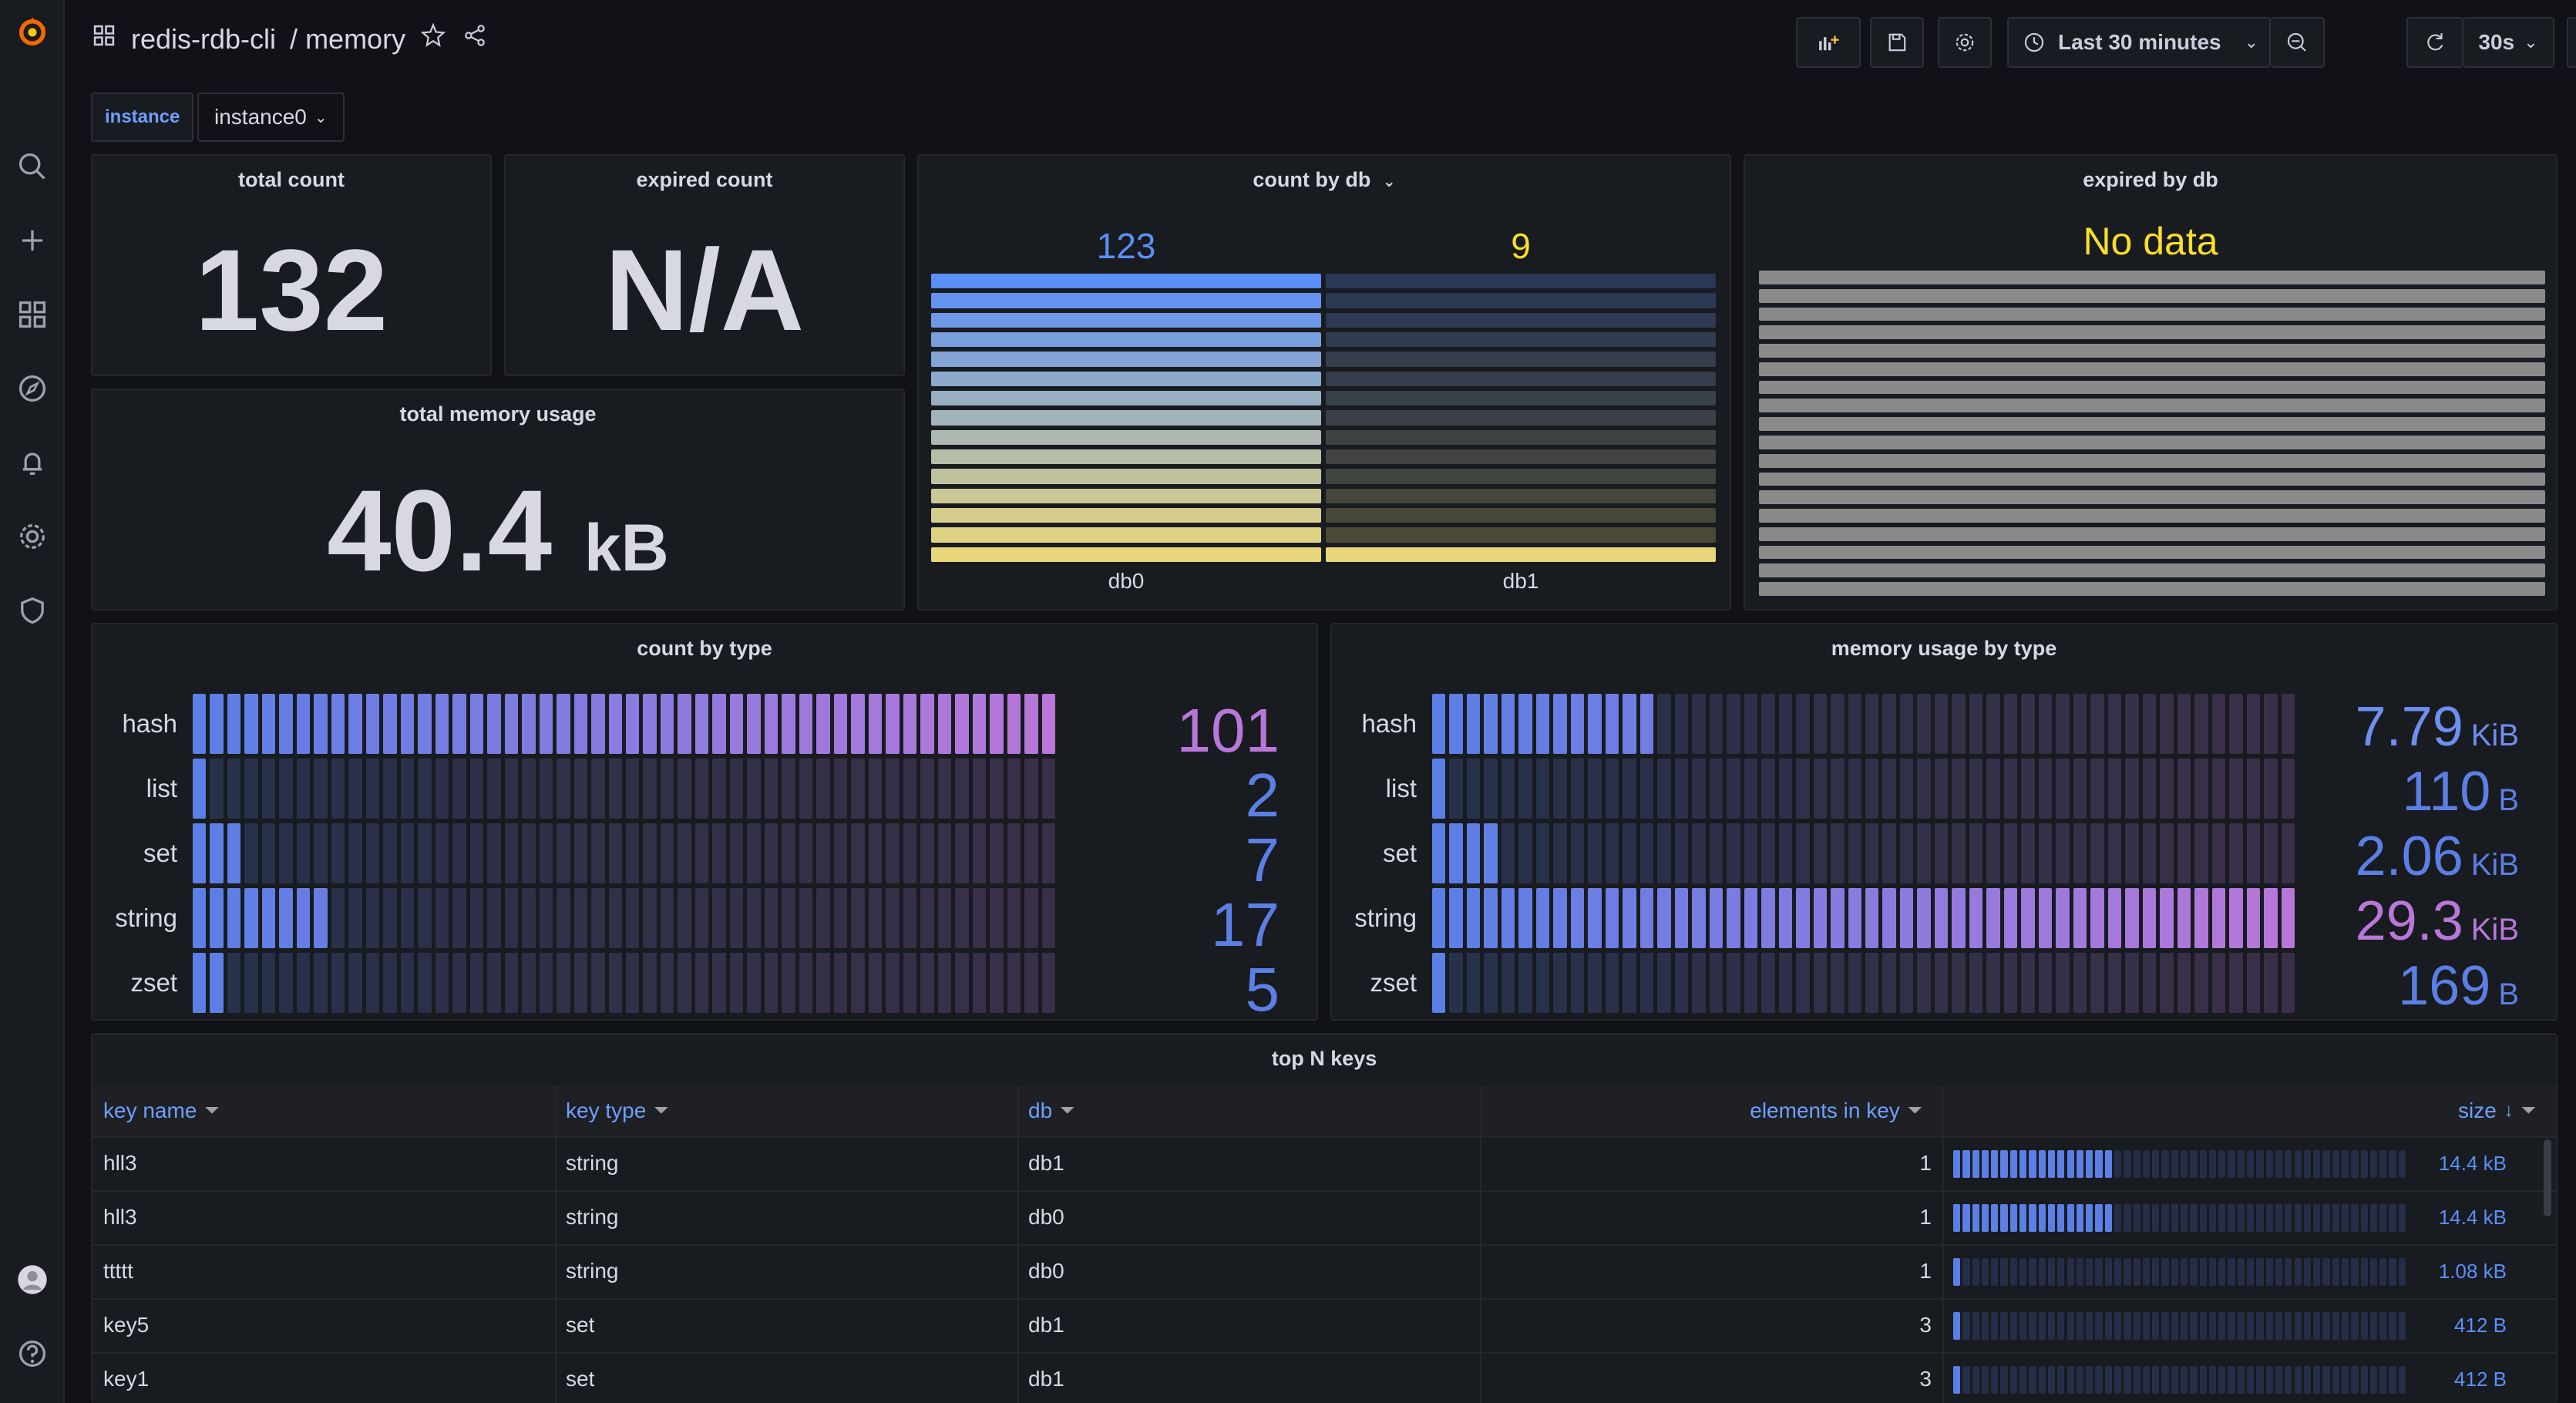 The height and width of the screenshot is (1403, 2576). What do you see at coordinates (2461, 791) in the screenshot?
I see `gauge-value: 110 B` at bounding box center [2461, 791].